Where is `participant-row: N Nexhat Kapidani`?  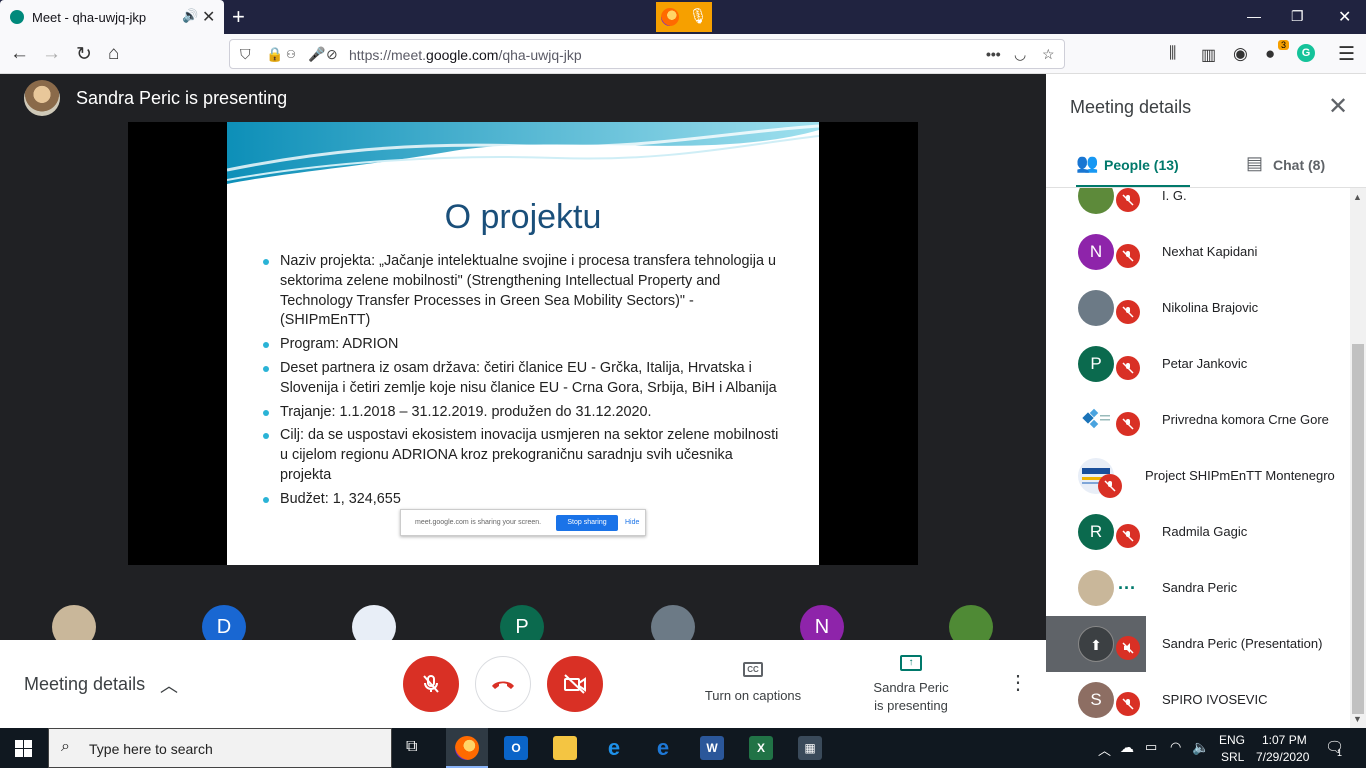
participant-row: N Nexhat Kapidani is located at coordinates (1198, 252).